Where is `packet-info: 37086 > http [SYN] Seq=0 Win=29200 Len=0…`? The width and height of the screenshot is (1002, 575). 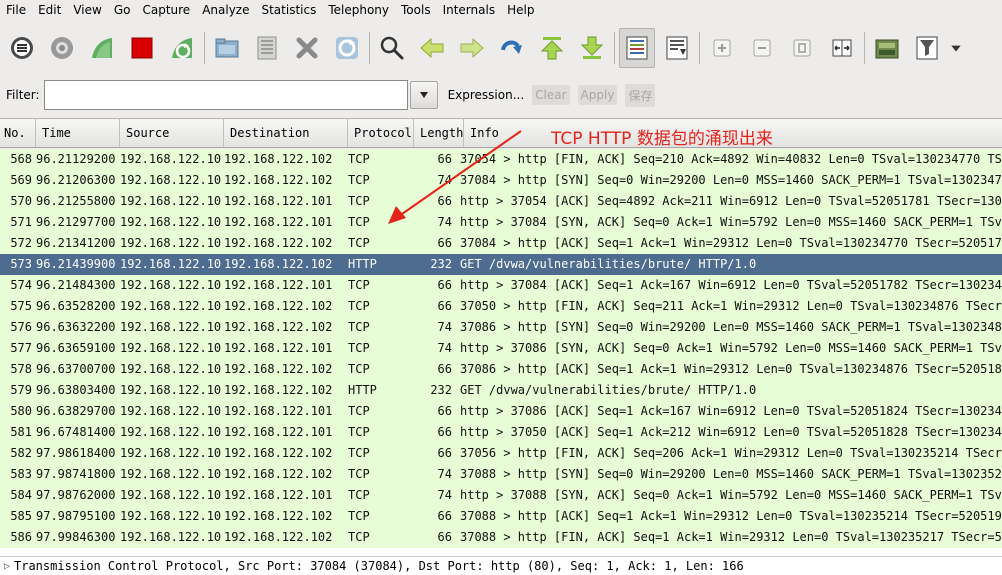 packet-info: 37086 > http [SYN] Seq=0 Win=29200 Len=0… is located at coordinates (731, 327).